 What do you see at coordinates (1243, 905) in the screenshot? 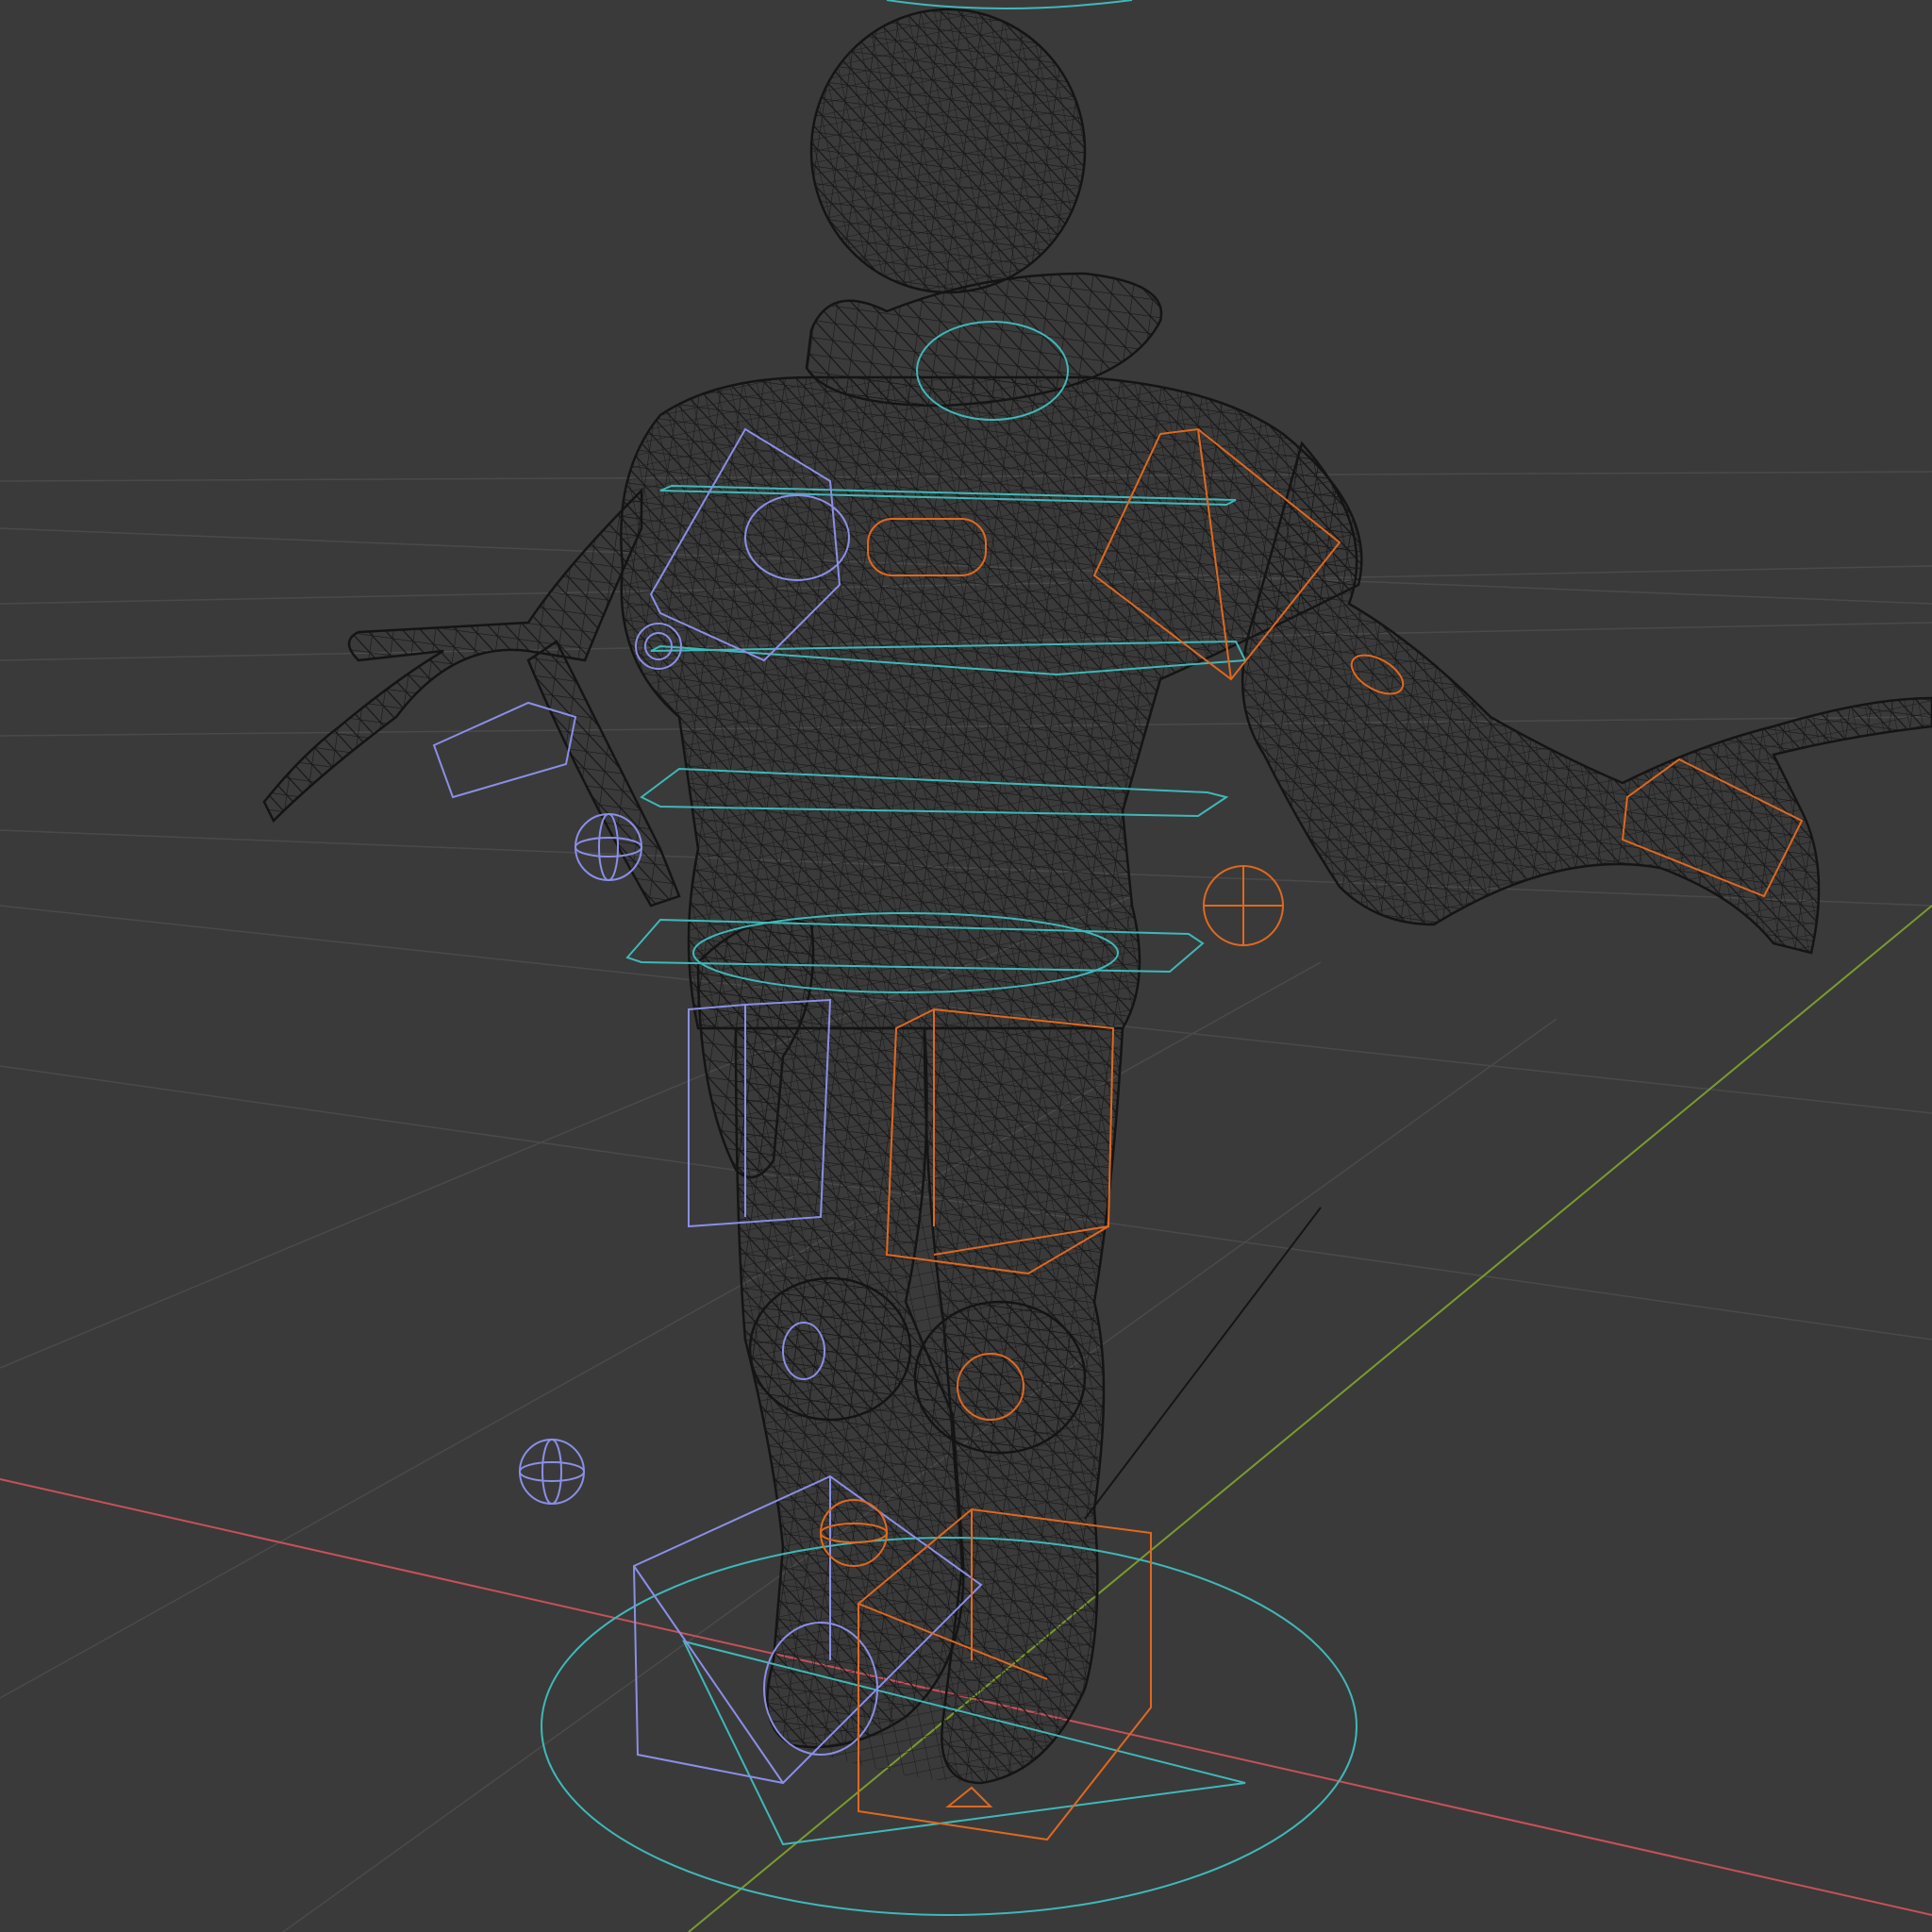
I see `right-elbow-pole-control` at bounding box center [1243, 905].